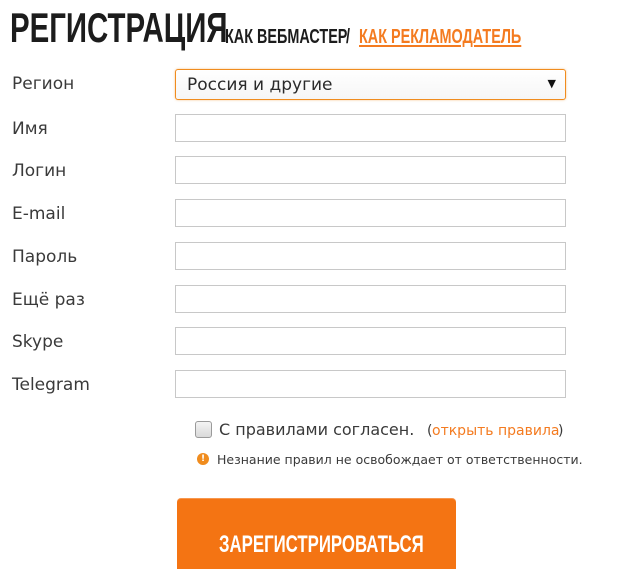 This screenshot has height=569, width=620. What do you see at coordinates (321, 544) in the screenshot?
I see `register-button-label: ЗАРЕГИСТРИРОВАТЬСЯ` at bounding box center [321, 544].